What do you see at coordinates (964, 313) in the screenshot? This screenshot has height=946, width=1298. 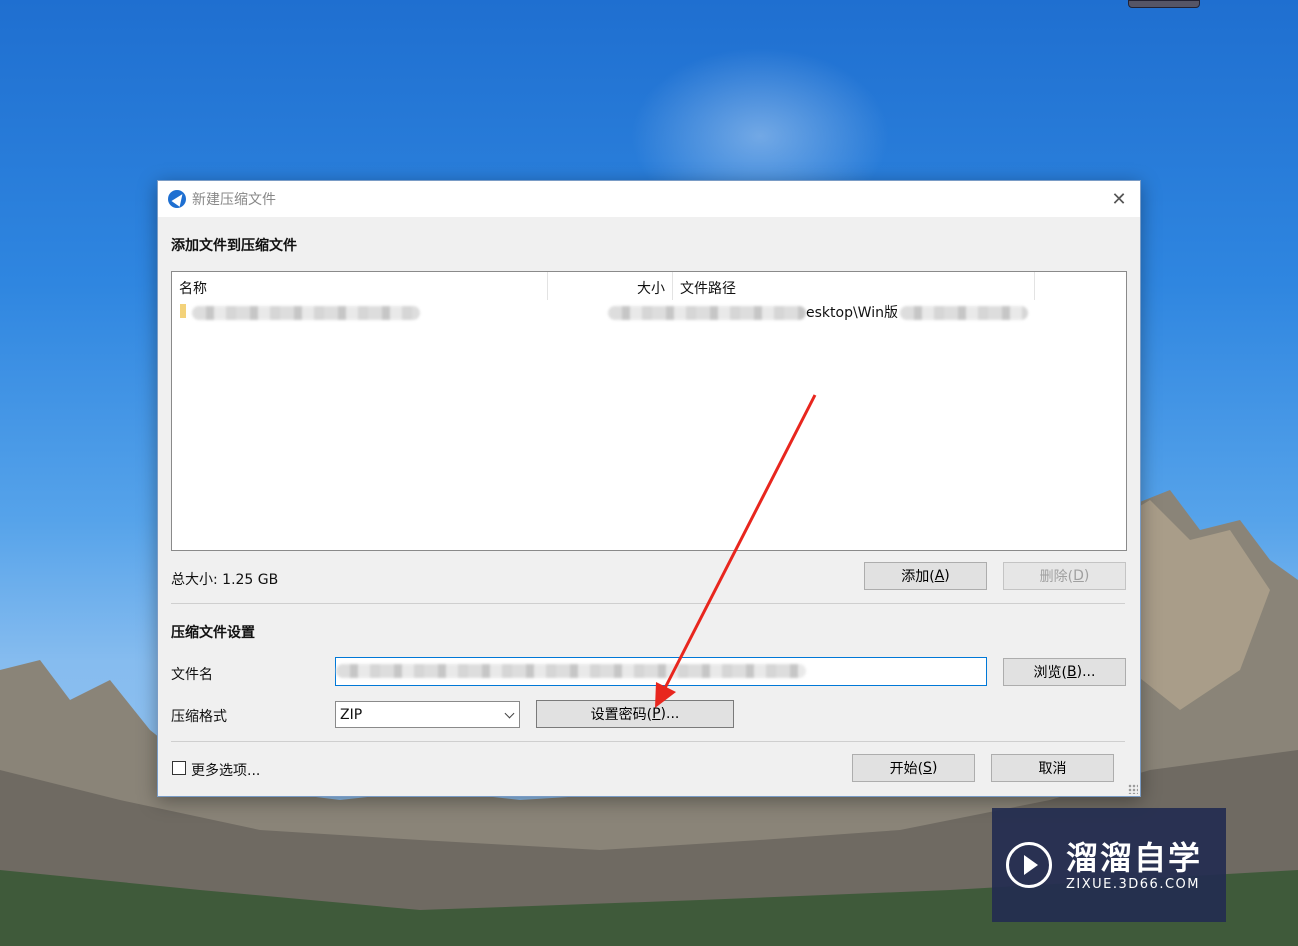 I see `redacted-path-suffix` at bounding box center [964, 313].